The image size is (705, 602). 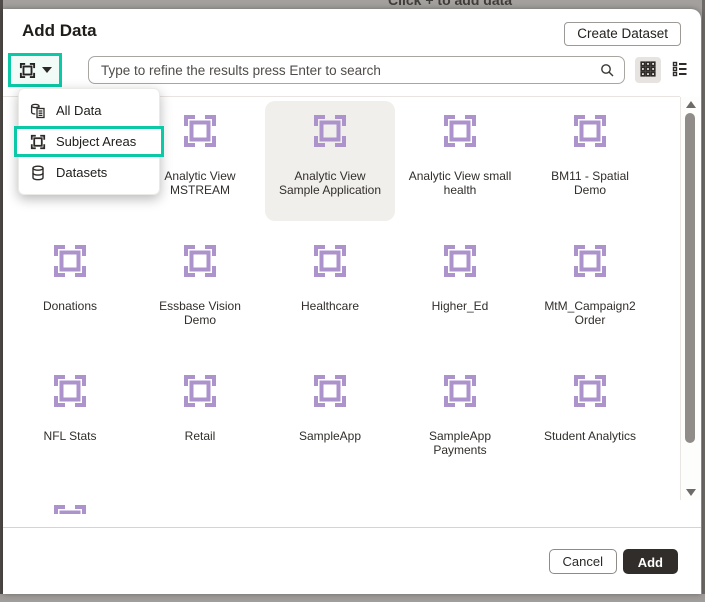 I want to click on scroll-down-arrow, so click(x=691, y=492).